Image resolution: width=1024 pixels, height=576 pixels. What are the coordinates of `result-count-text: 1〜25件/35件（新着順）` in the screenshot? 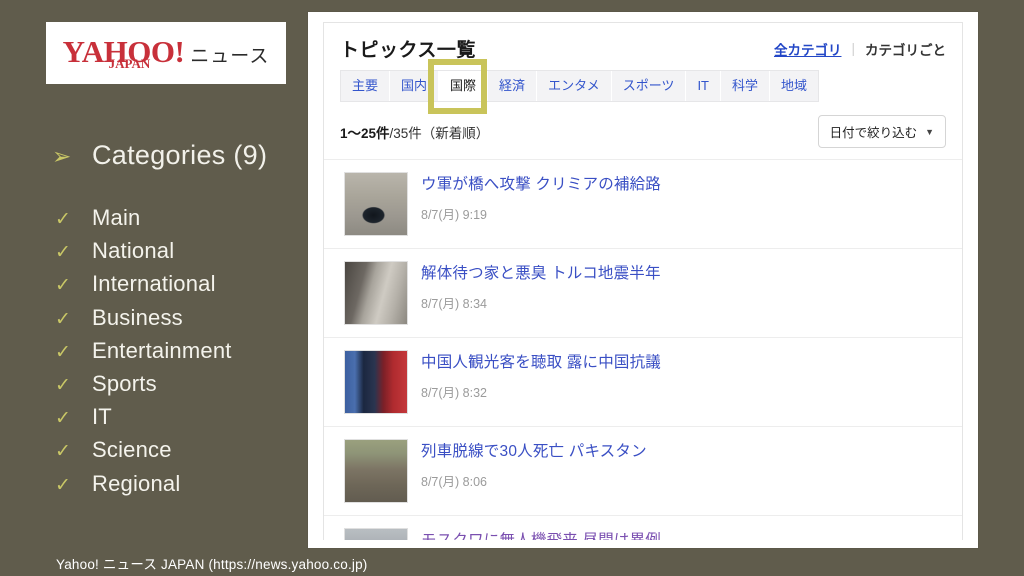 It's located at (414, 132).